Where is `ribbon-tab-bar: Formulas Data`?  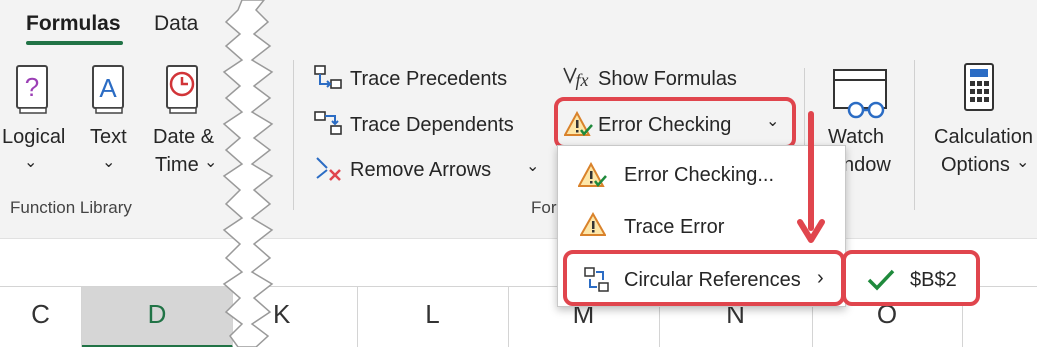
ribbon-tab-bar: Formulas Data is located at coordinates (518, 24).